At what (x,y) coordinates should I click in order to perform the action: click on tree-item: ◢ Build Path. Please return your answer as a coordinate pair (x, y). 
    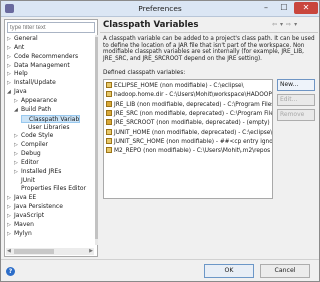
    Looking at the image, I should click on (32, 110).